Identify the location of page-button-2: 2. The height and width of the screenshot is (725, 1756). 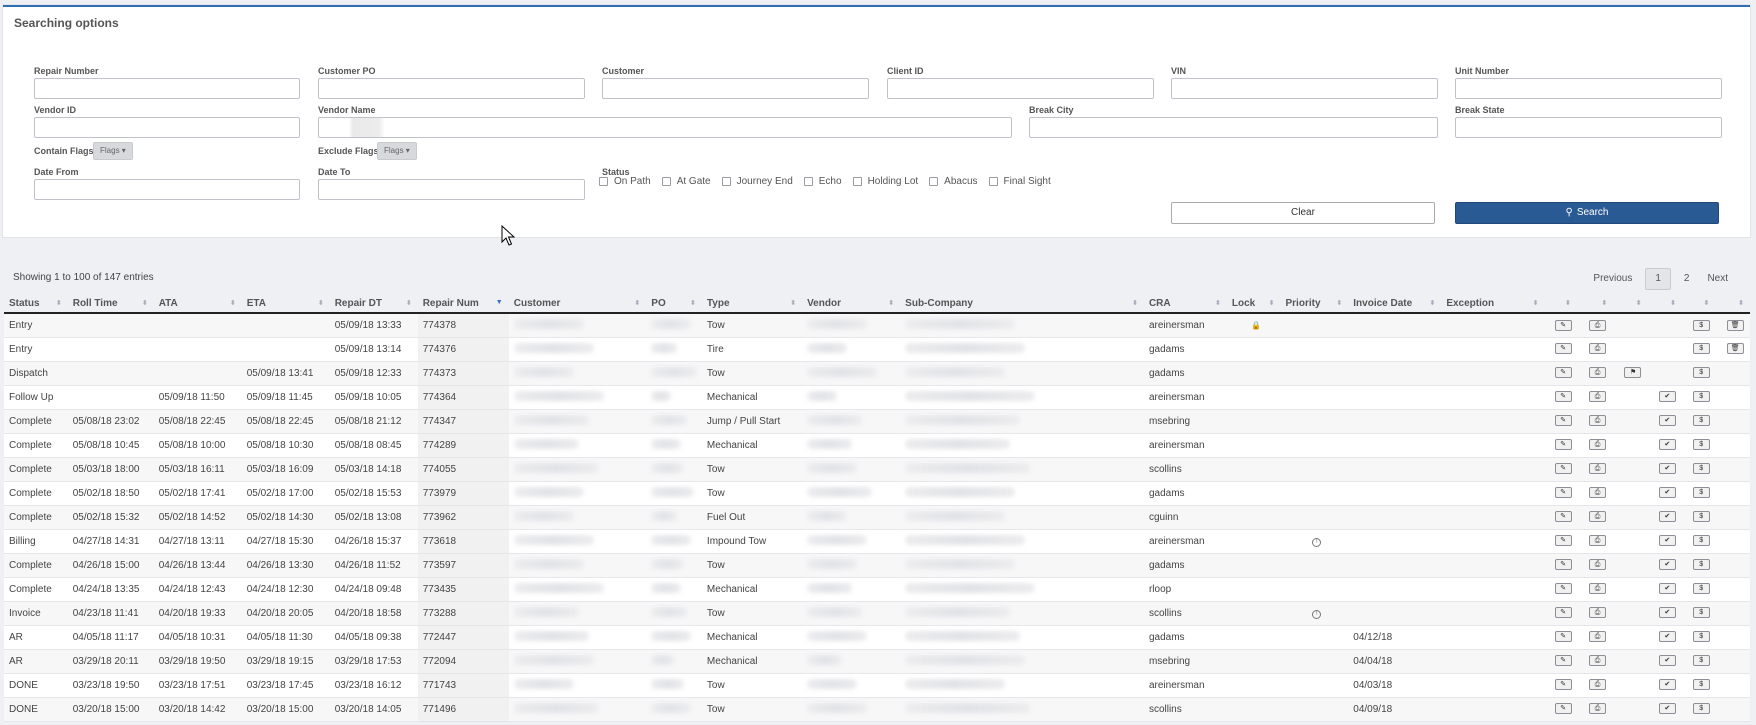
(1687, 279).